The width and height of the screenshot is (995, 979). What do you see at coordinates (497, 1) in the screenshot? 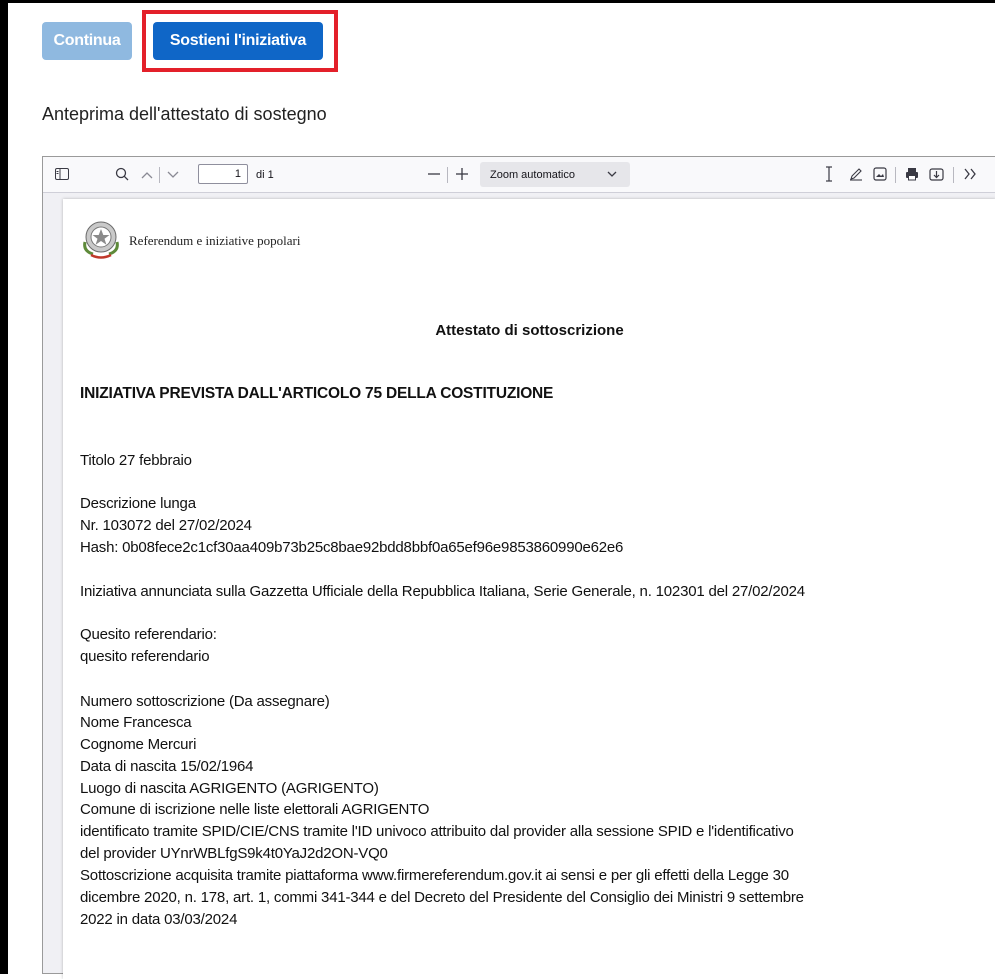
I see `screenshot-frame-top` at bounding box center [497, 1].